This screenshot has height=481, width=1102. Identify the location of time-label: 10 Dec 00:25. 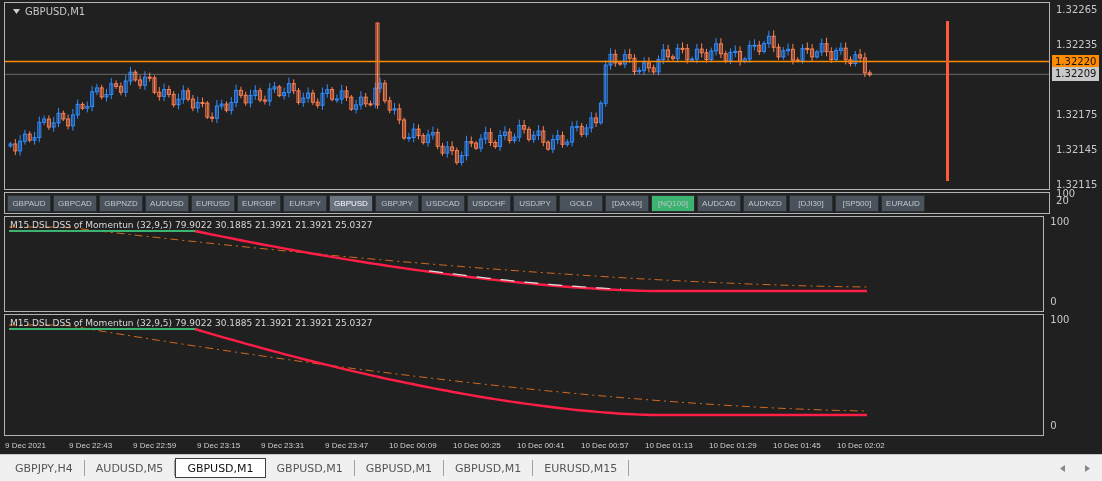
(477, 445).